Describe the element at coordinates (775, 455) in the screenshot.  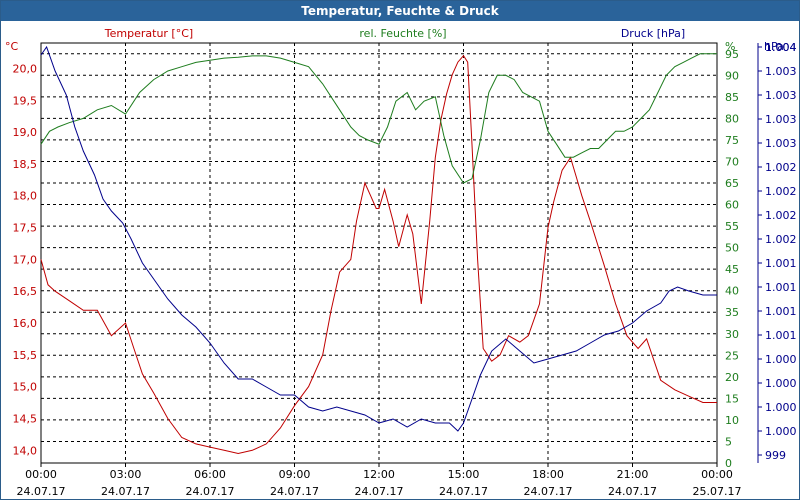
I see `pressure-tick-label: 999` at that location.